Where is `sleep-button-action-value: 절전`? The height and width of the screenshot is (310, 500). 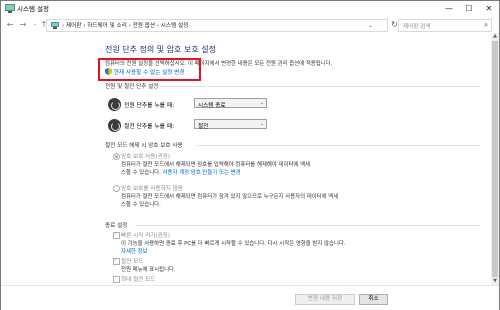
sleep-button-action-value: 절전 is located at coordinates (203, 126).